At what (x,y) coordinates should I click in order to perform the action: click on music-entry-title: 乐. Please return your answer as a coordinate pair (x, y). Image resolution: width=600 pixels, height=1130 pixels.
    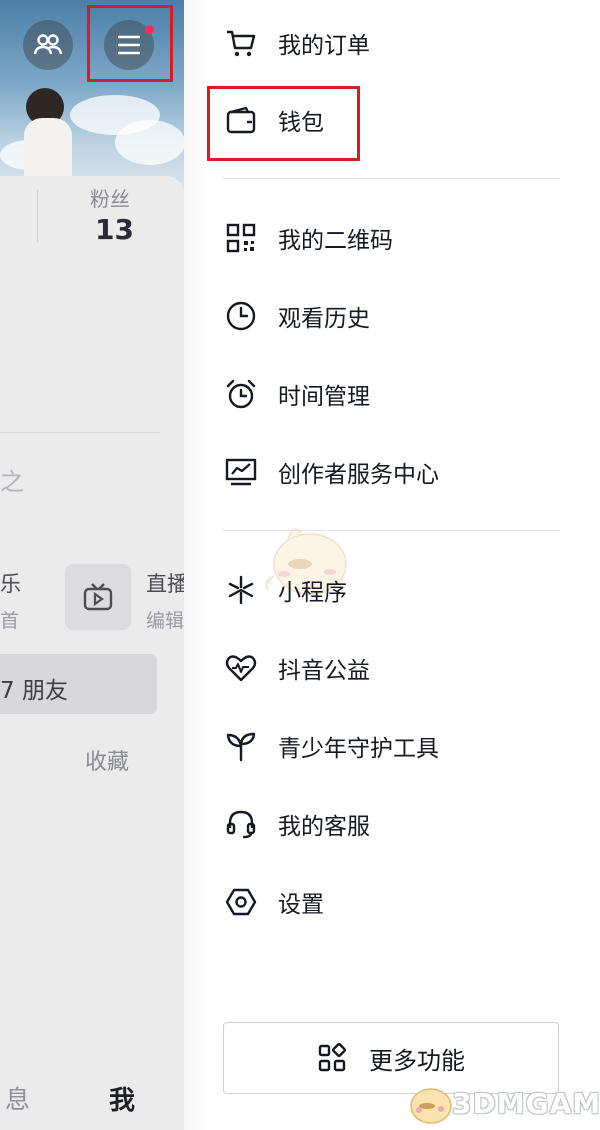
    Looking at the image, I should click on (10, 583).